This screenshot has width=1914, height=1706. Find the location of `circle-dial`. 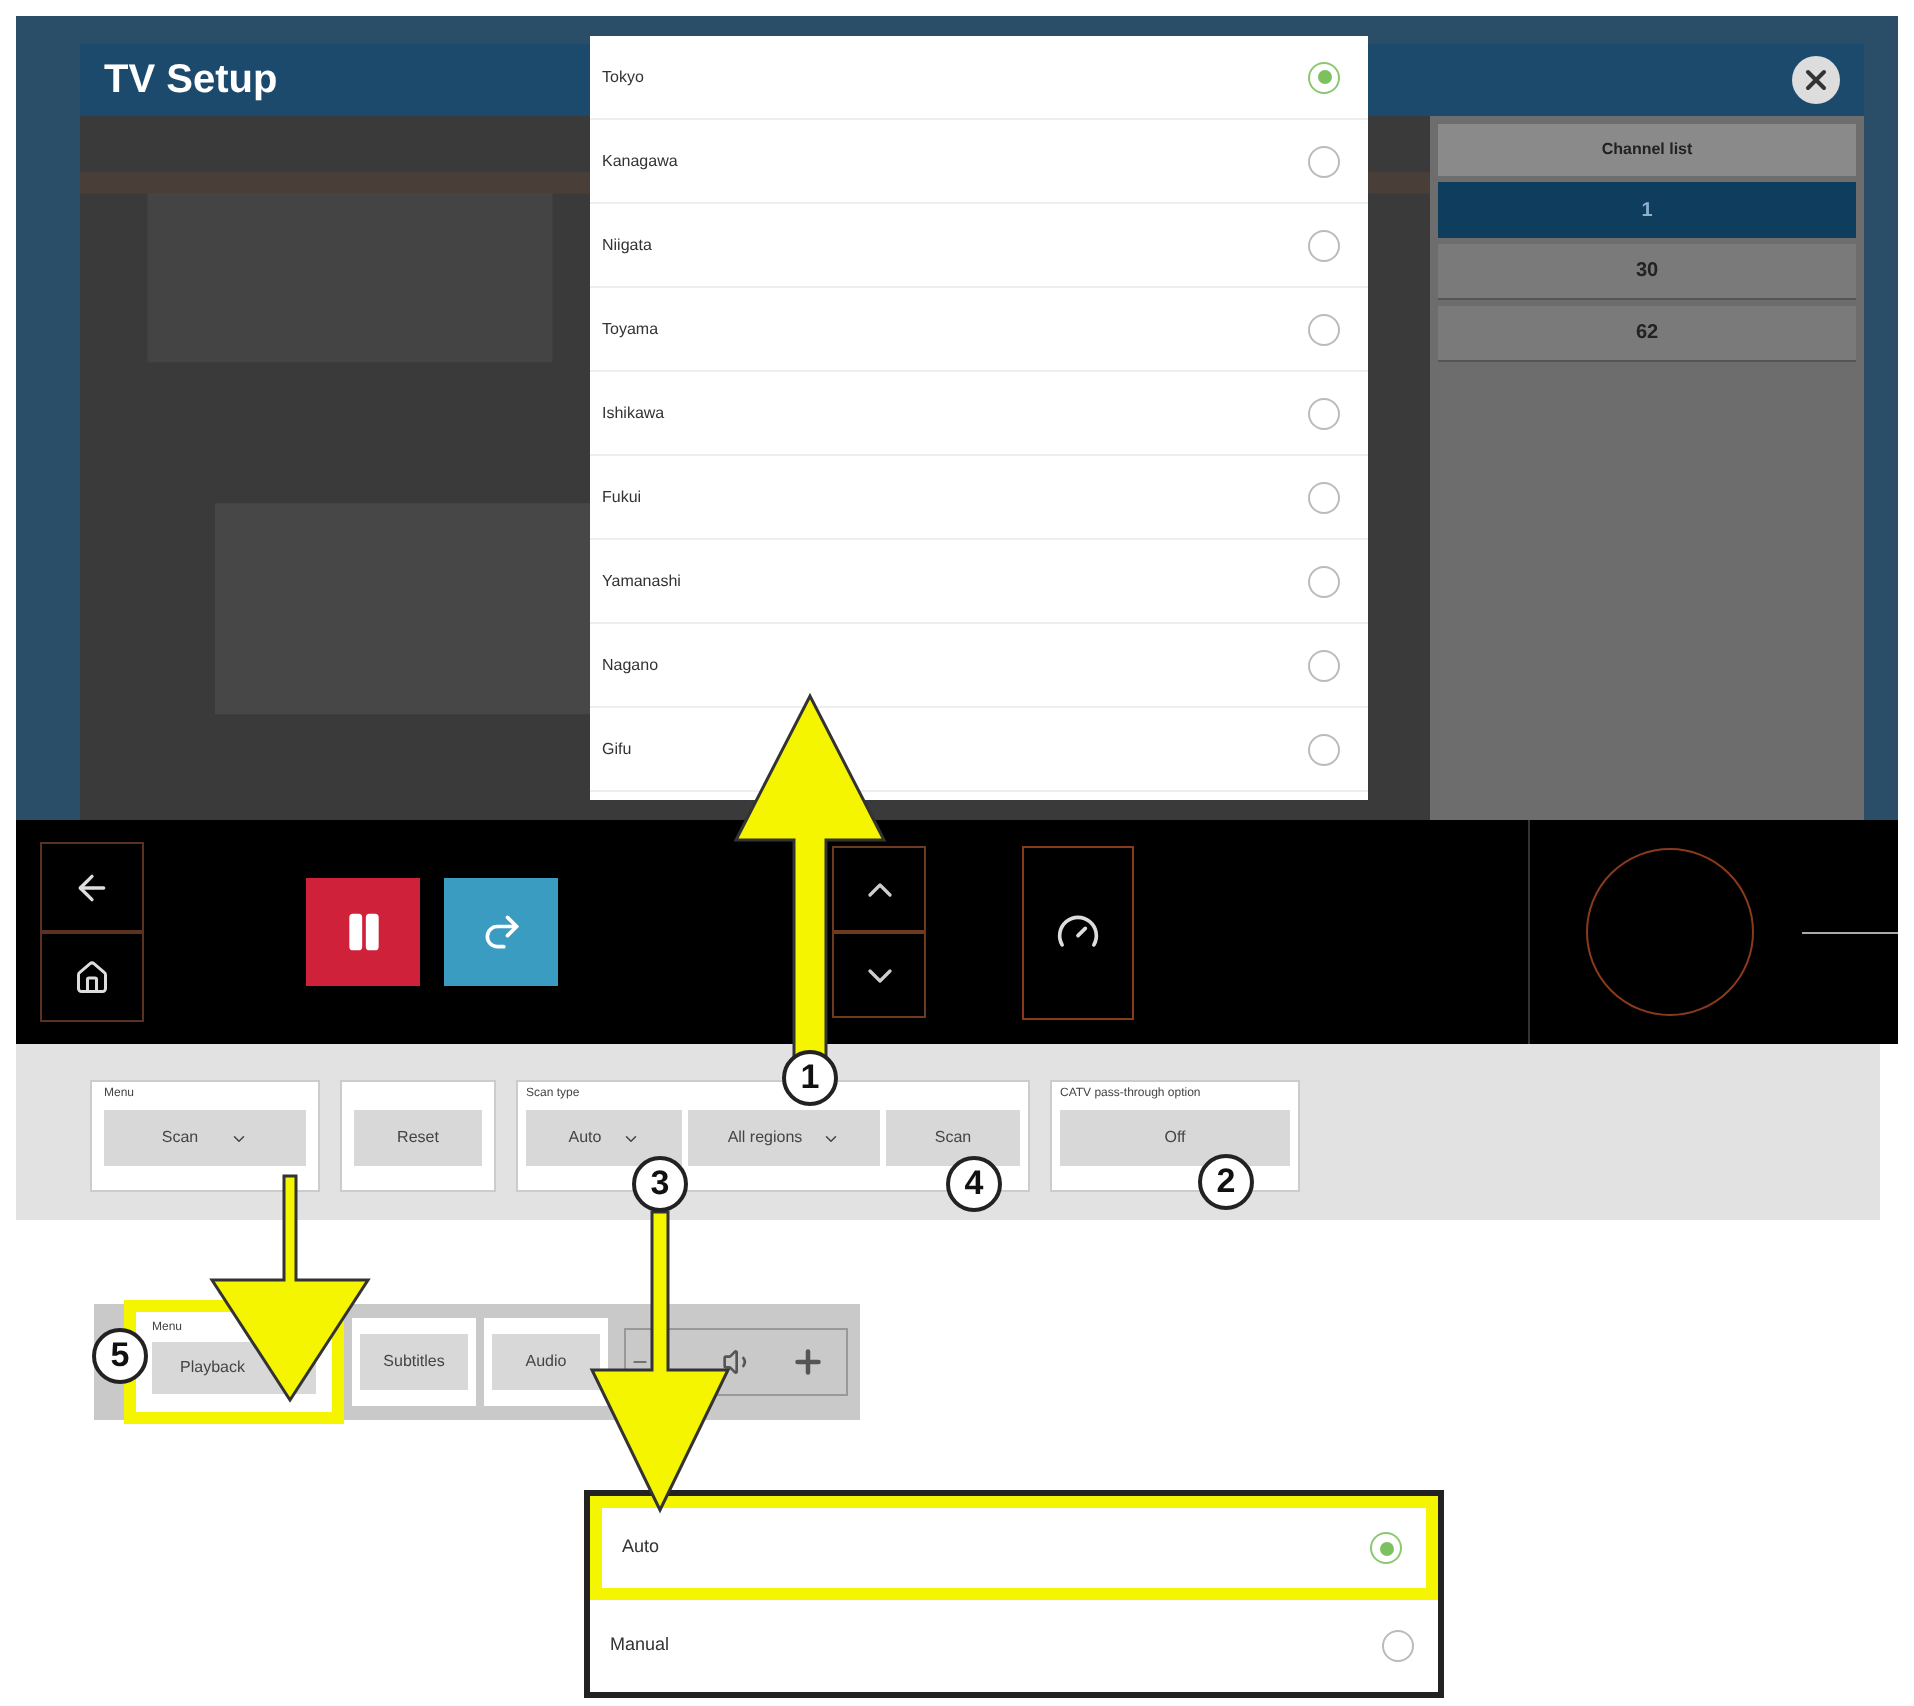

circle-dial is located at coordinates (1670, 932).